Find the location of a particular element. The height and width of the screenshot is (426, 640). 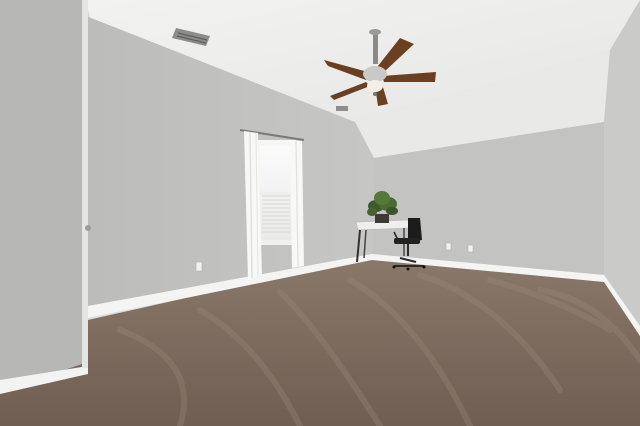

air-vent-small-icon is located at coordinates (342, 108).